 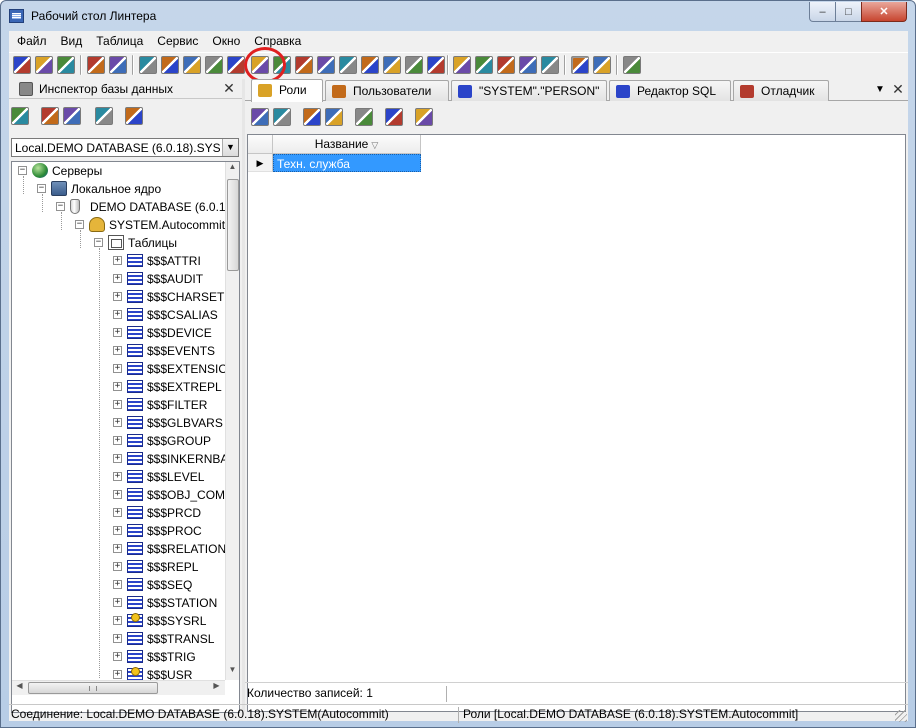 What do you see at coordinates (580, 65) in the screenshot?
I see `inspector-icon` at bounding box center [580, 65].